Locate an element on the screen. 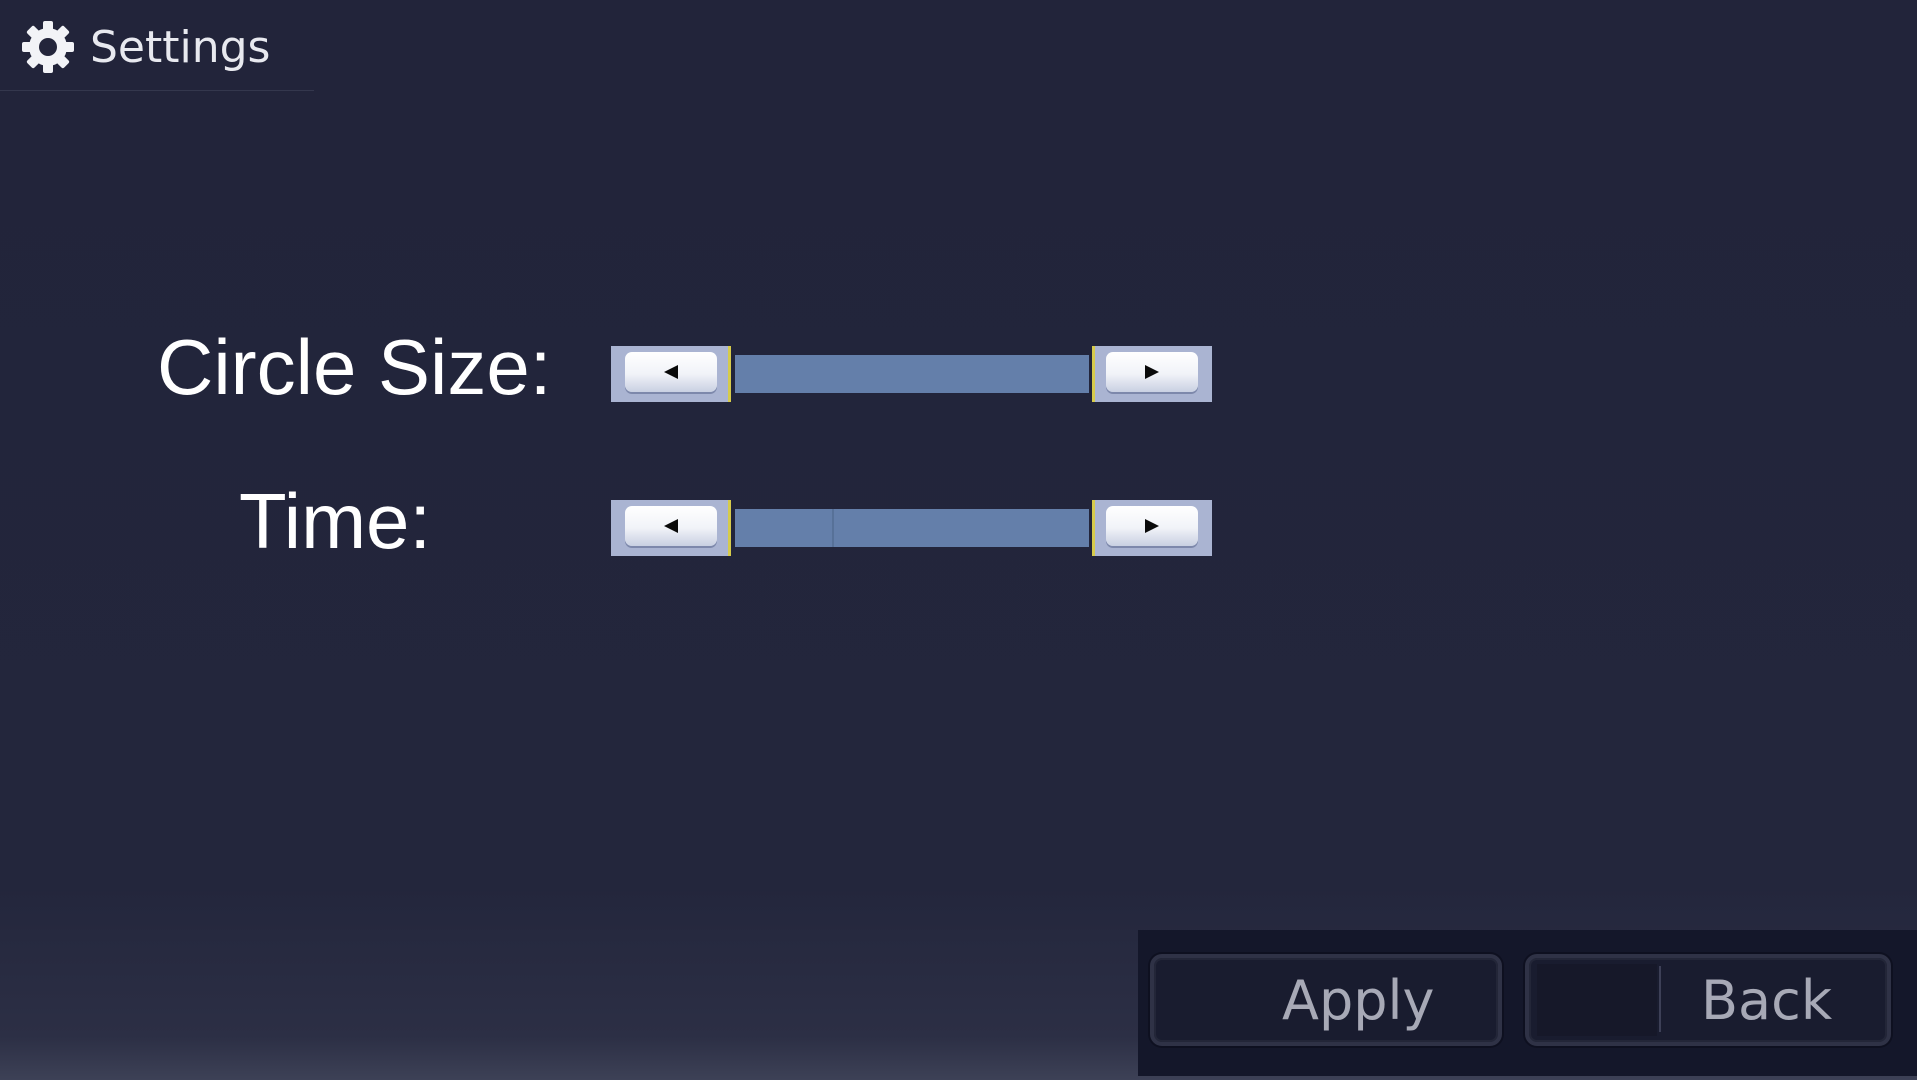  time-increase-button is located at coordinates (1152, 528).